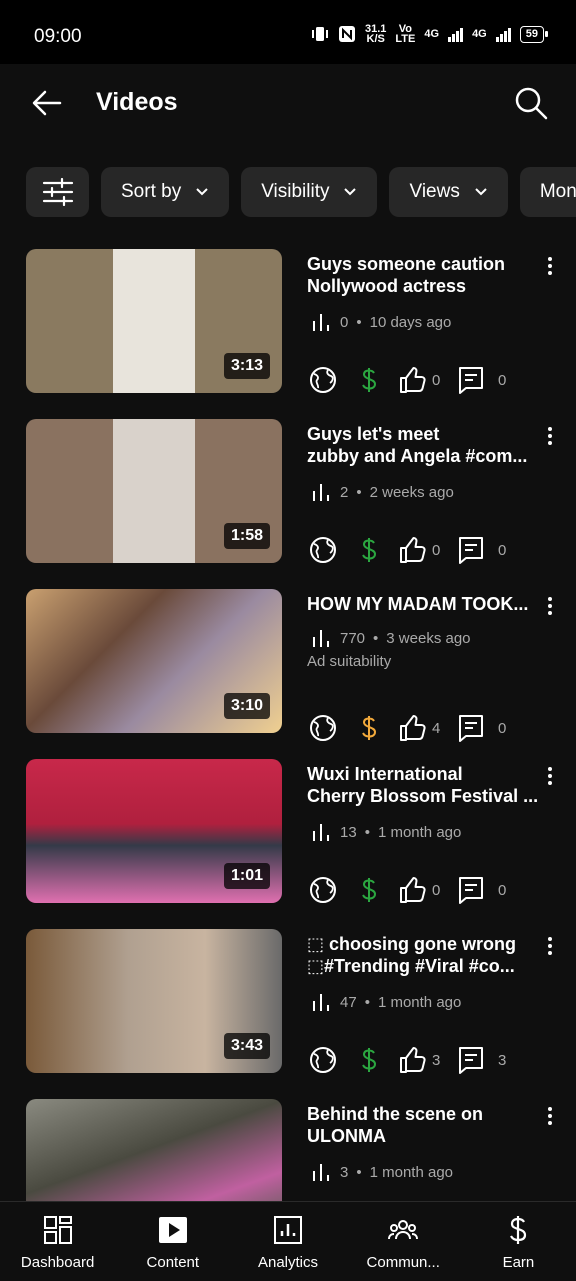 The image size is (576, 1281). What do you see at coordinates (502, 1060) in the screenshot?
I see `comment-count: 3` at bounding box center [502, 1060].